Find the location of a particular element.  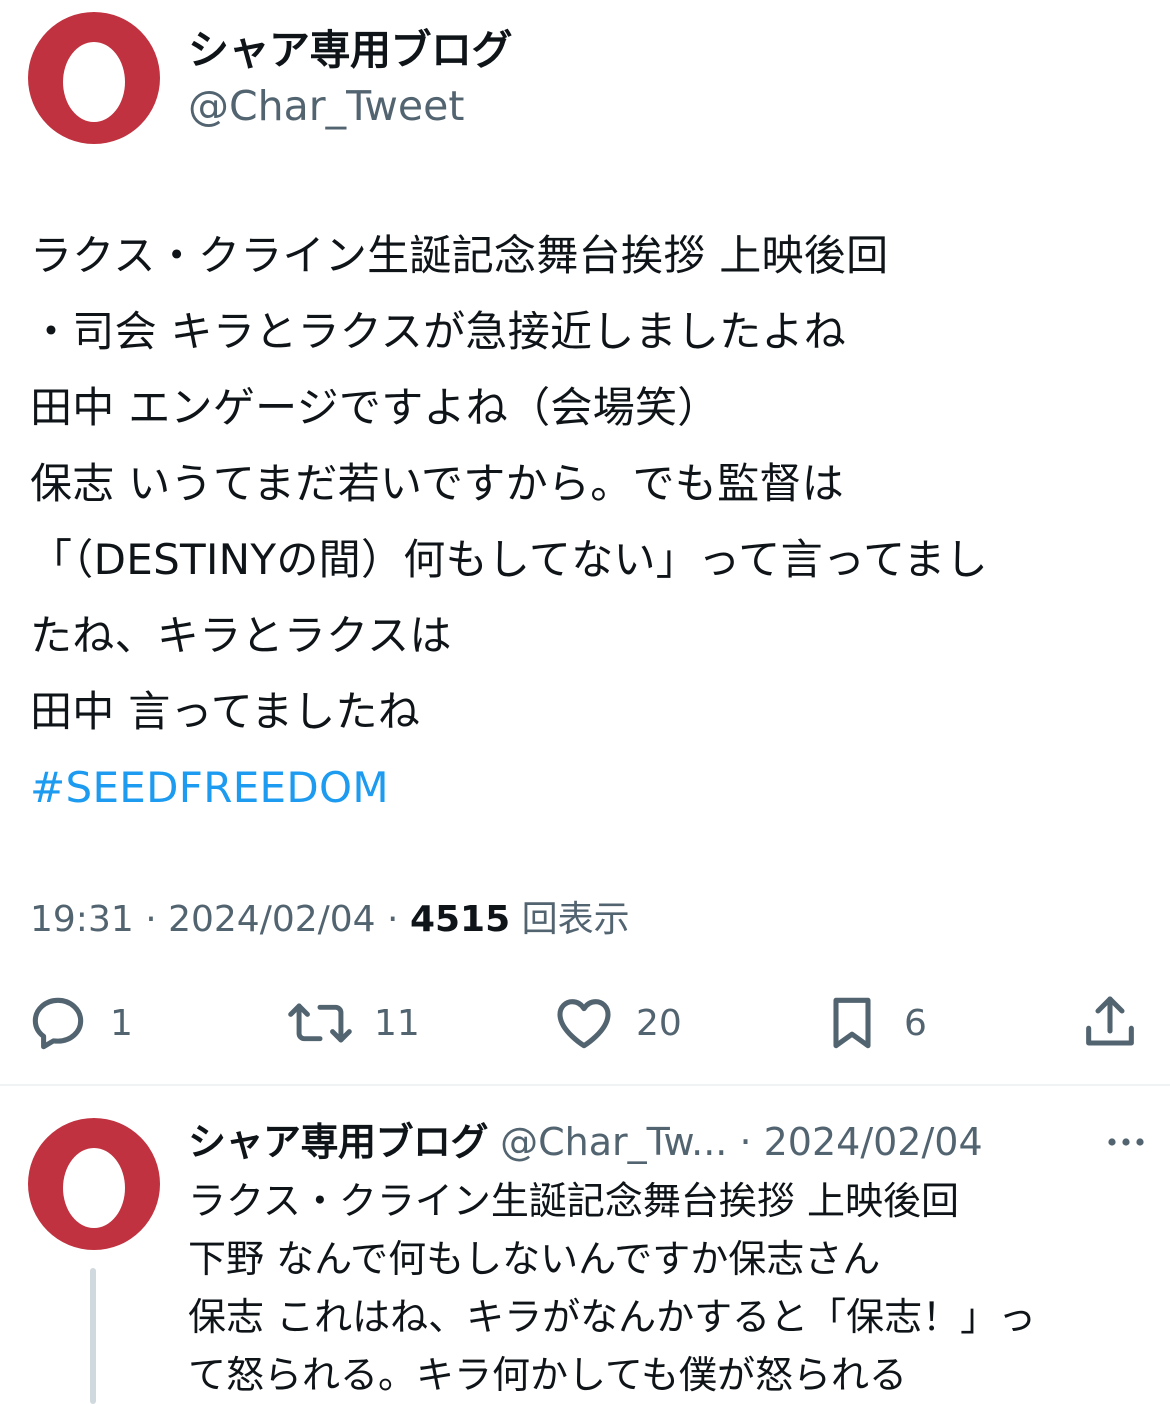

reply-header: シャア専用ブログ @Char_Tw... · 2024/02/04 is located at coordinates (668, 1142).